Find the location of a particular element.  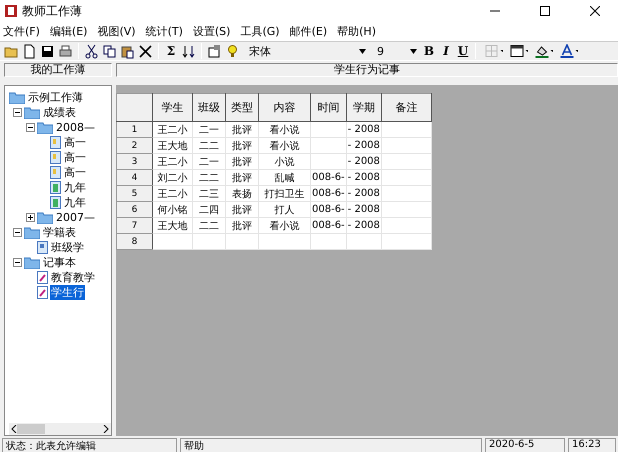

tree-item: 学生行 is located at coordinates (67, 292).